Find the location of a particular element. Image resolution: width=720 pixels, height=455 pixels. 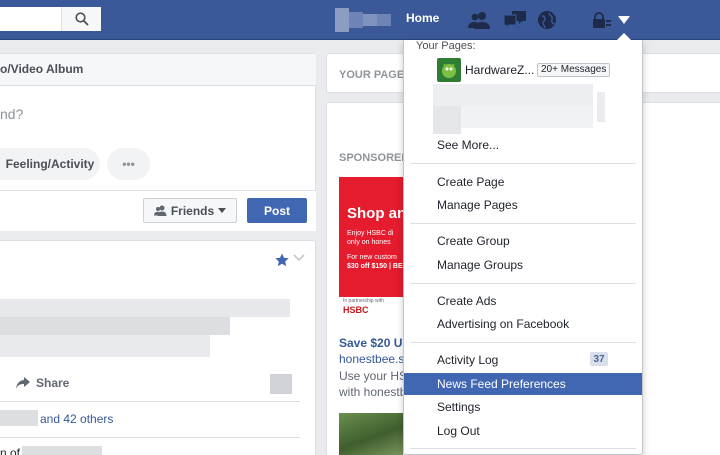

composer-footer: Friends Post is located at coordinates (158, 210).